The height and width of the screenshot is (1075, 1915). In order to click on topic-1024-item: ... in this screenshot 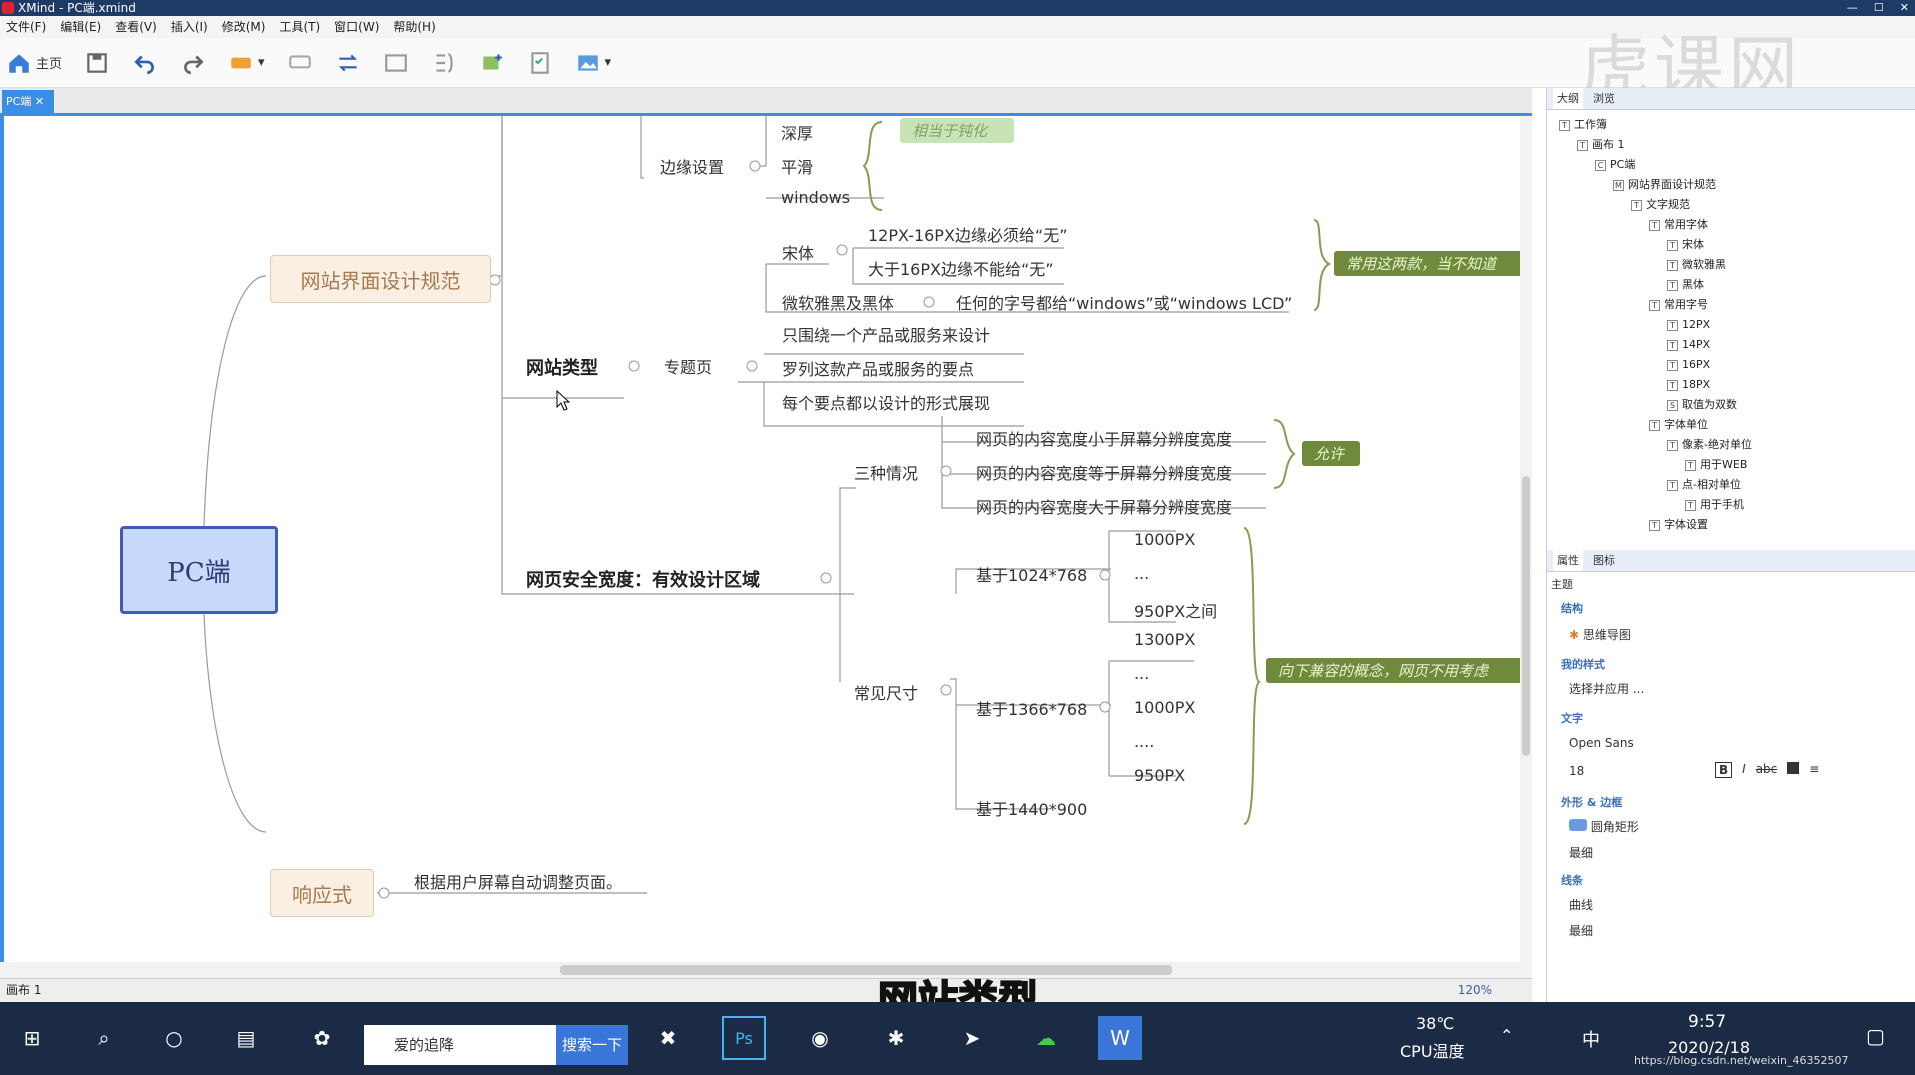, I will do `click(1141, 573)`.